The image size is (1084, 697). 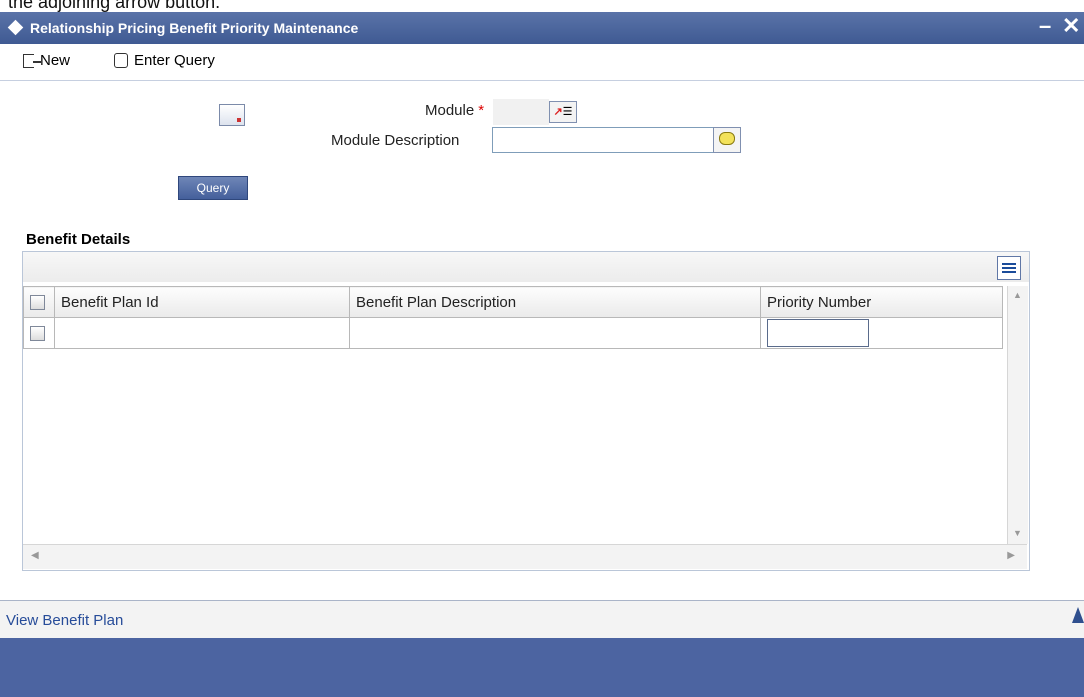 I want to click on priority-number-input, so click(x=818, y=333).